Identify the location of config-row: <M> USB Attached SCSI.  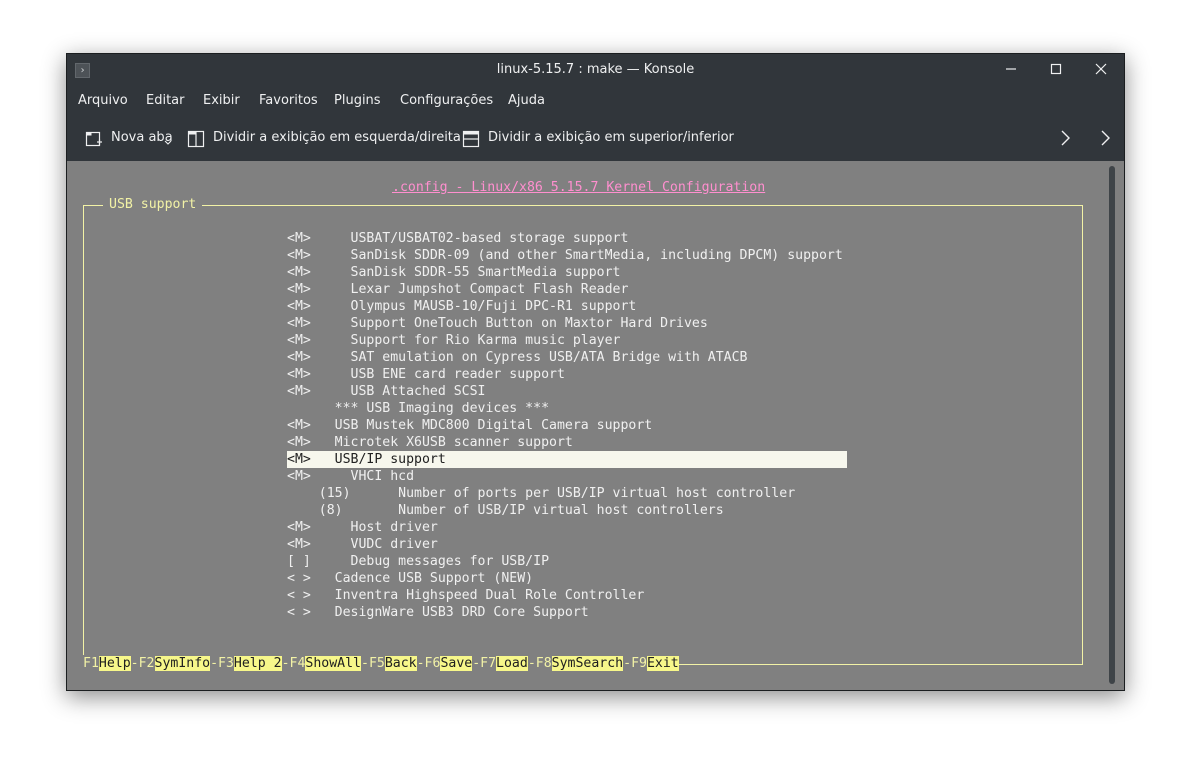
(386, 391).